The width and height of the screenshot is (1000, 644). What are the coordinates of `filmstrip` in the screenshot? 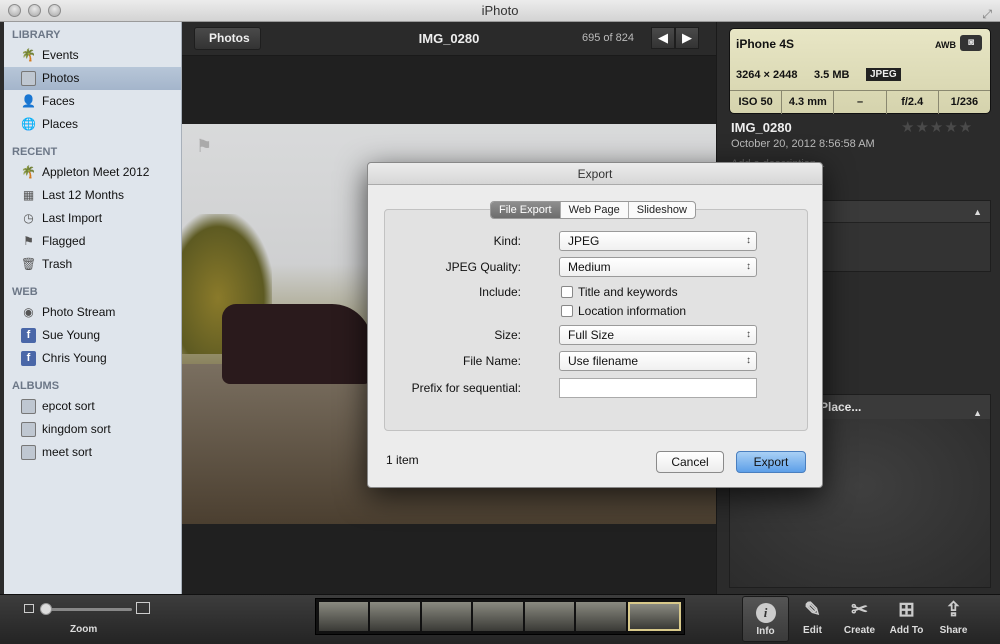 It's located at (500, 616).